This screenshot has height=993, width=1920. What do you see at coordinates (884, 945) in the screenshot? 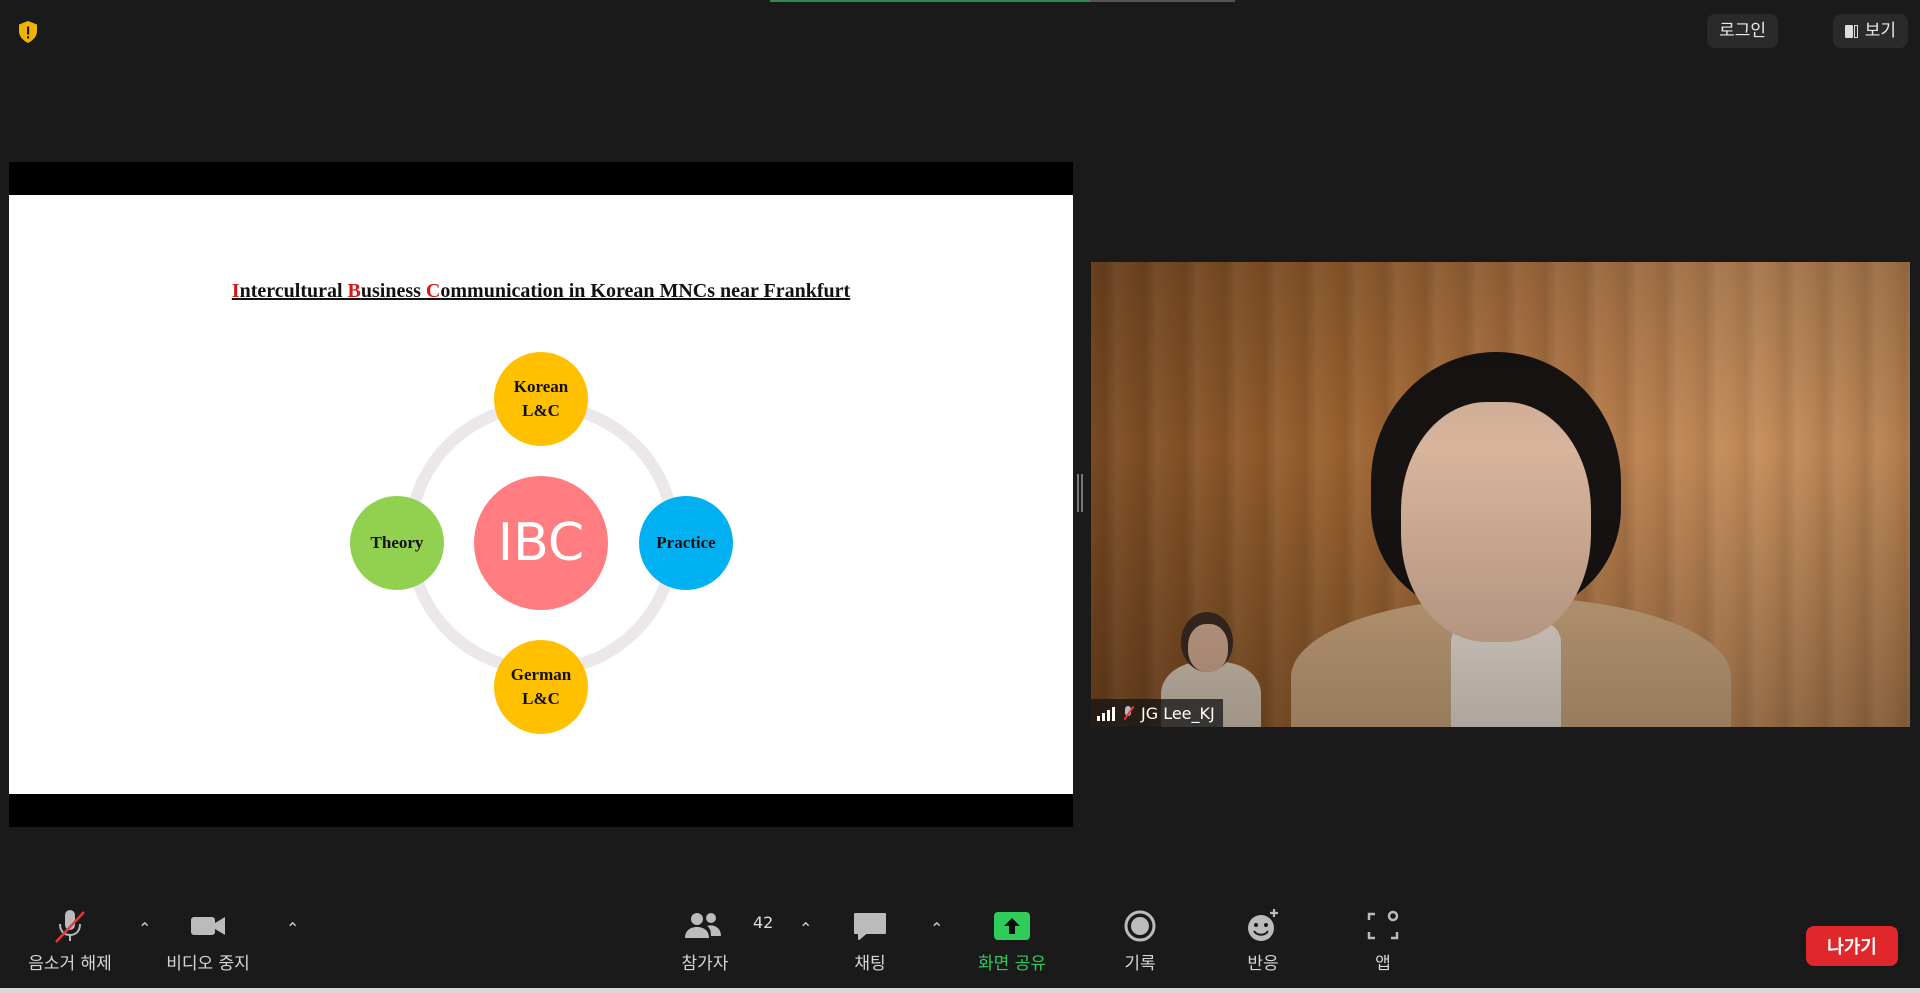
I see `chat-button: ⌃ 채팅` at bounding box center [884, 945].